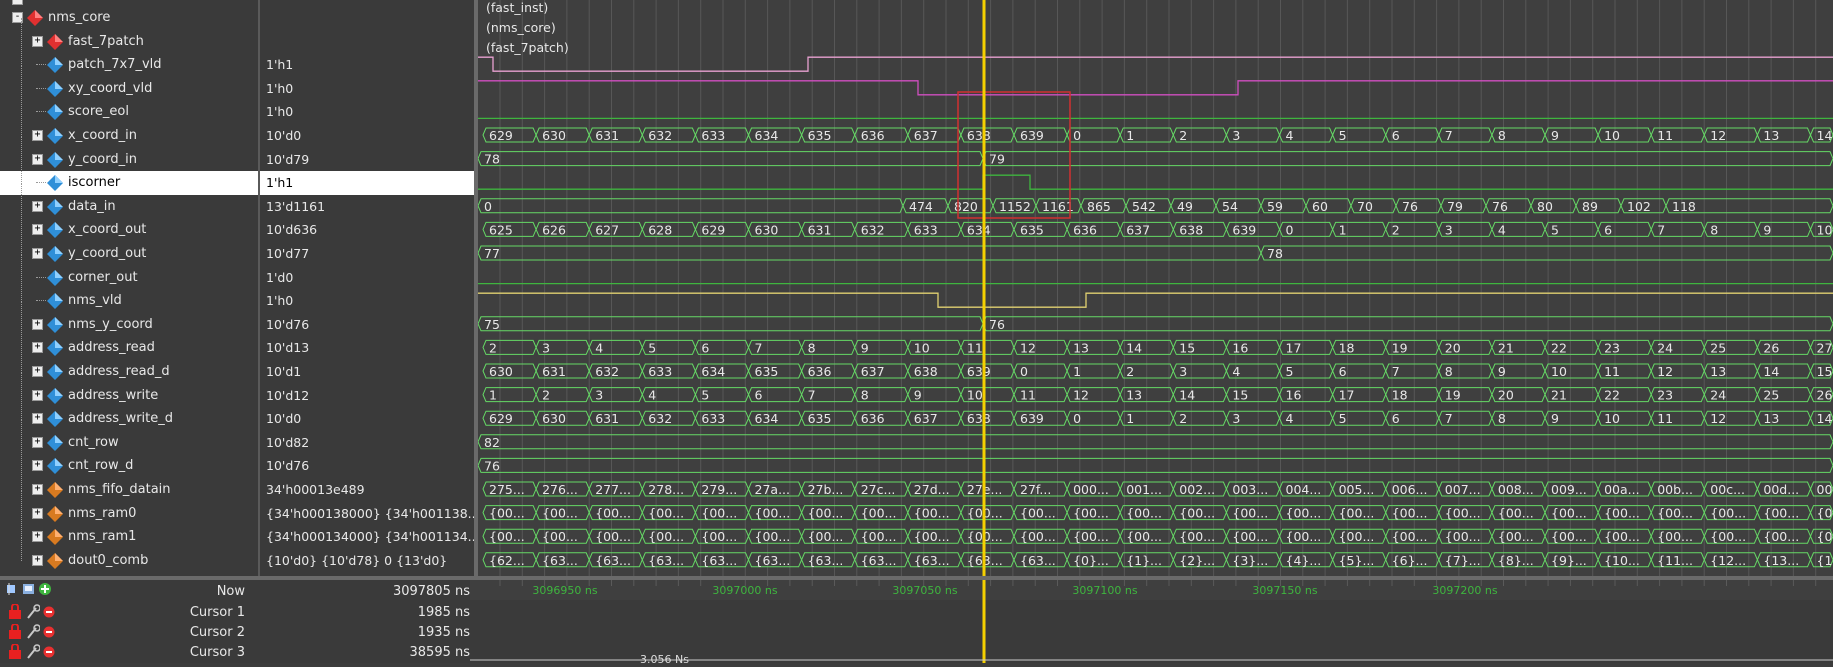 The width and height of the screenshot is (1833, 667). Describe the element at coordinates (918, 395) in the screenshot. I see `wave-address-write-label: 9` at that location.